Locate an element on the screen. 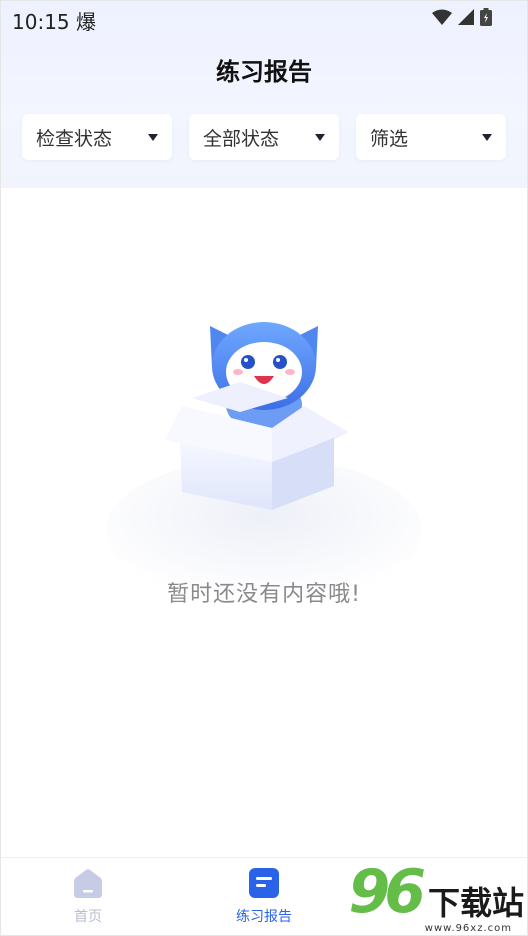 The height and width of the screenshot is (936, 528). watermark-logo: 96 下载站 www.96xz.com is located at coordinates (436, 895).